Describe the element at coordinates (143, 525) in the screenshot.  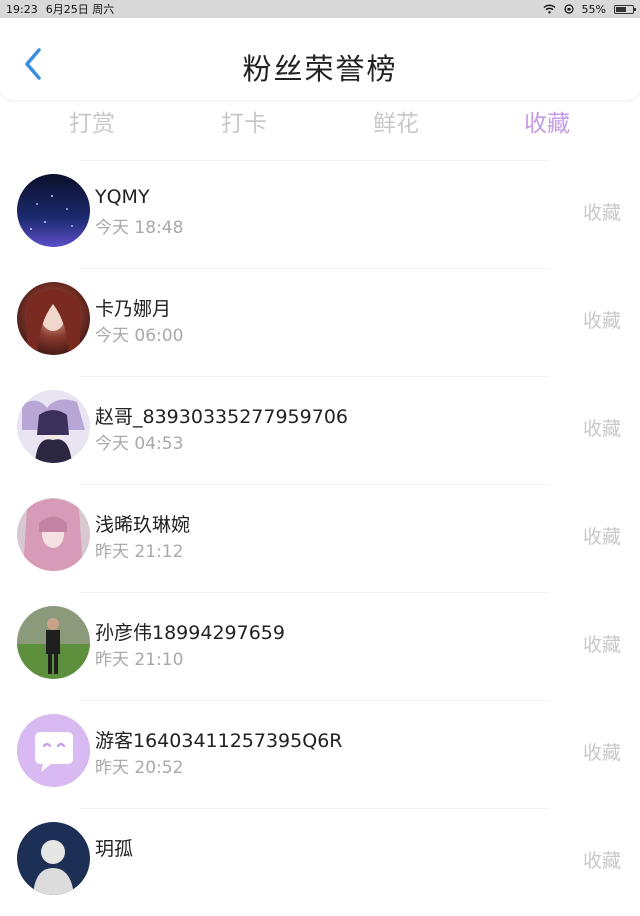
I see `user-name: 浅晞玖琳婉` at that location.